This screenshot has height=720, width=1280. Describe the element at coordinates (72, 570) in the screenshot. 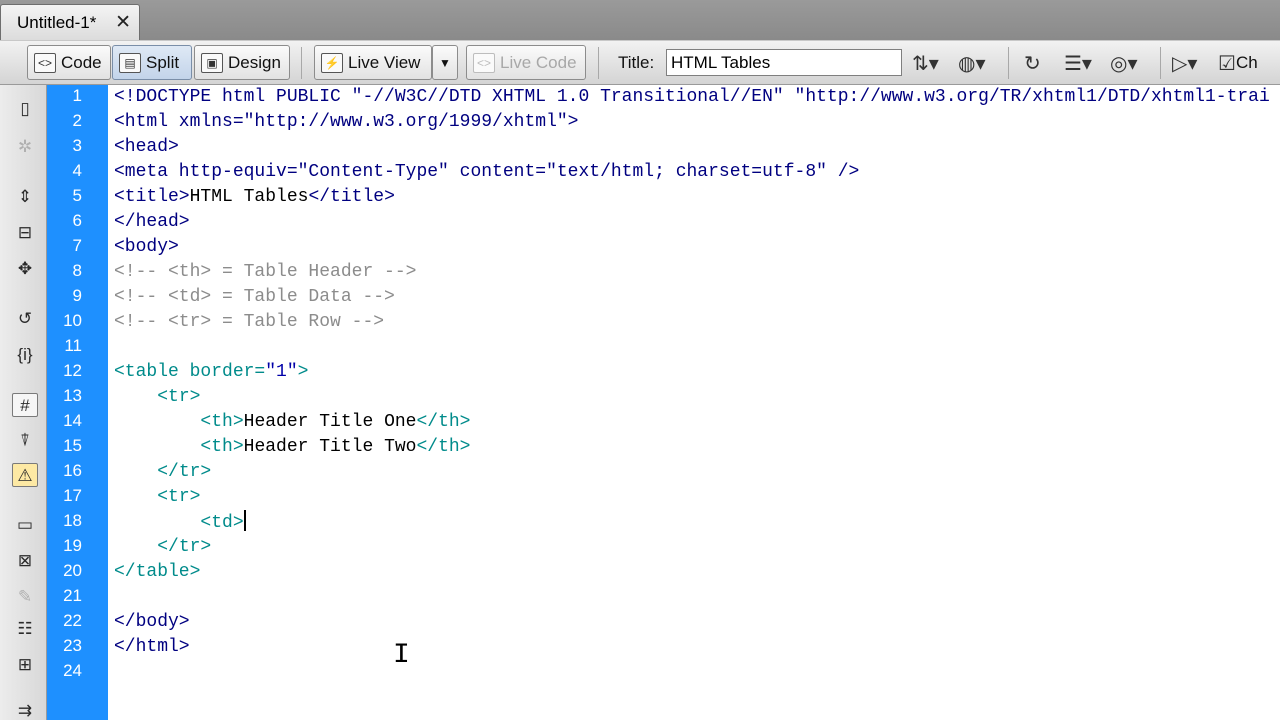

I see `line-number: 20` at that location.